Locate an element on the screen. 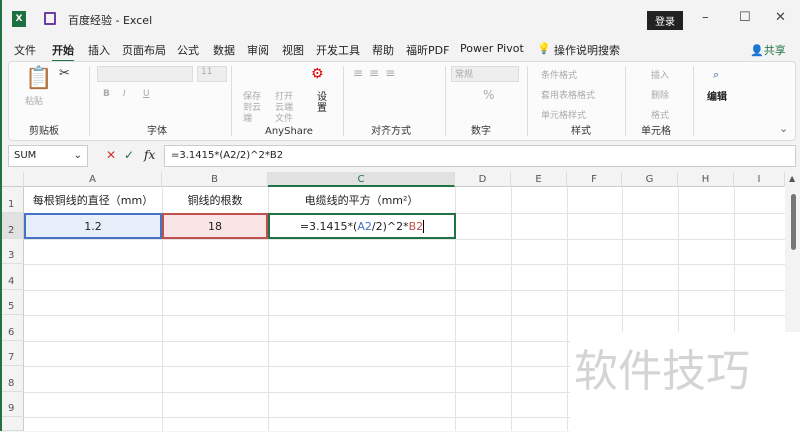 This screenshot has height=432, width=800. row-header-7: 7 is located at coordinates (13, 353).